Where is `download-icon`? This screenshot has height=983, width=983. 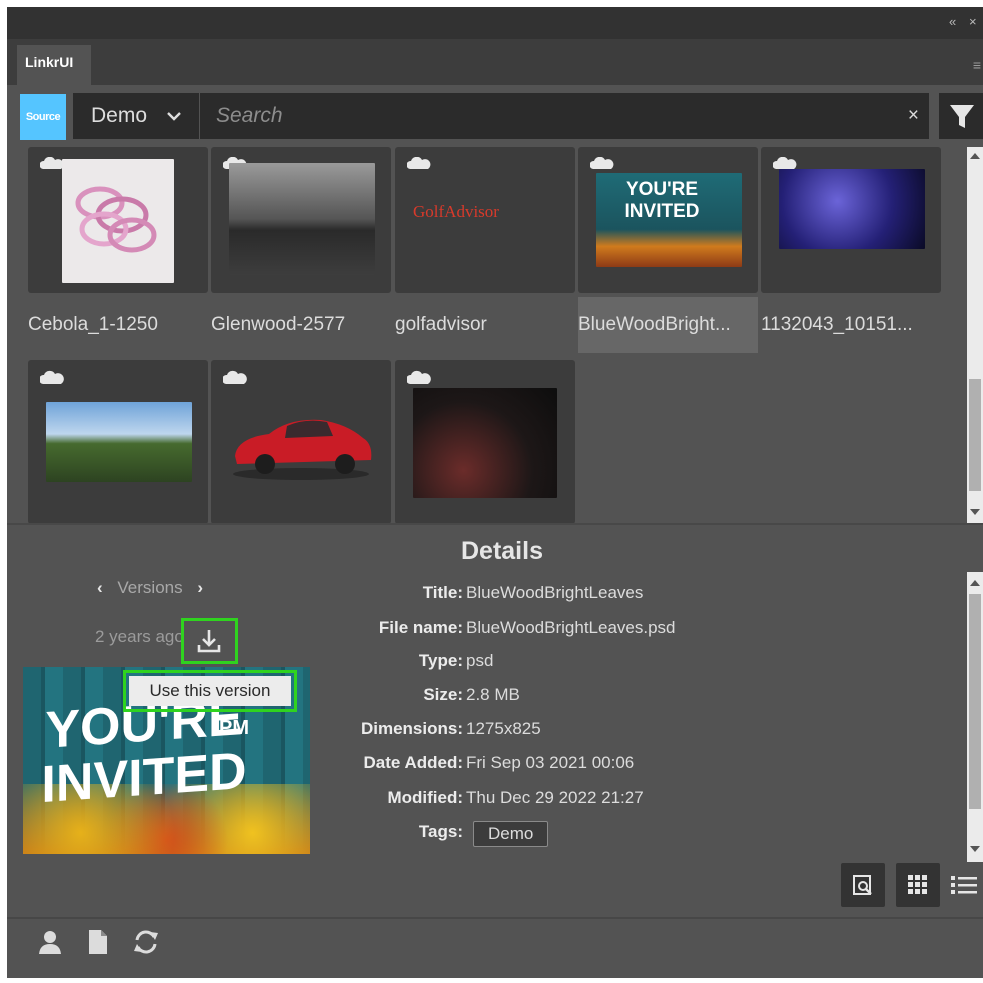
download-icon is located at coordinates (209, 641).